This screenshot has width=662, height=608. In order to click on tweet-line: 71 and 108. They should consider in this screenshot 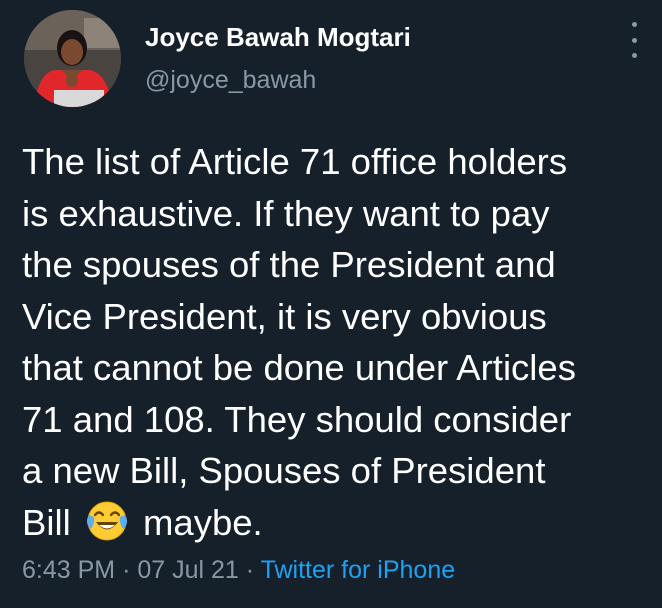, I will do `click(297, 419)`.